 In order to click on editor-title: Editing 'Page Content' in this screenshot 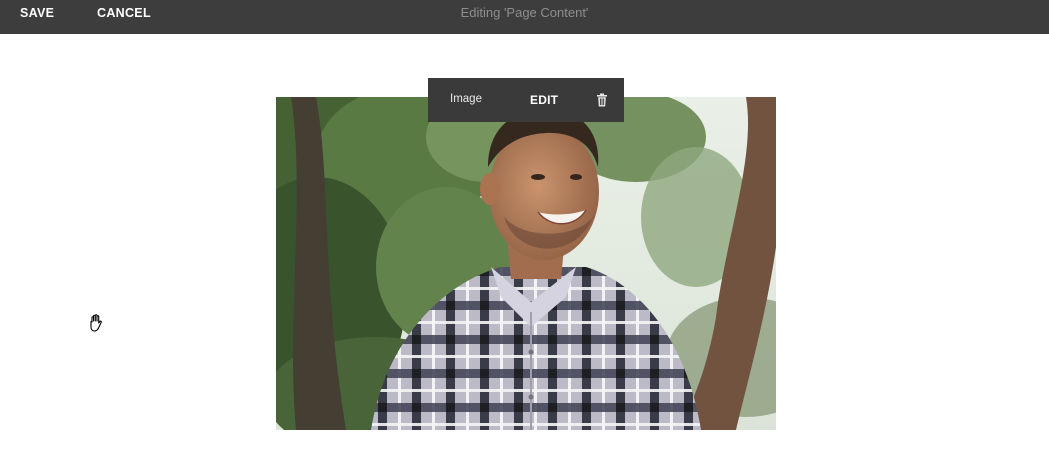, I will do `click(524, 12)`.